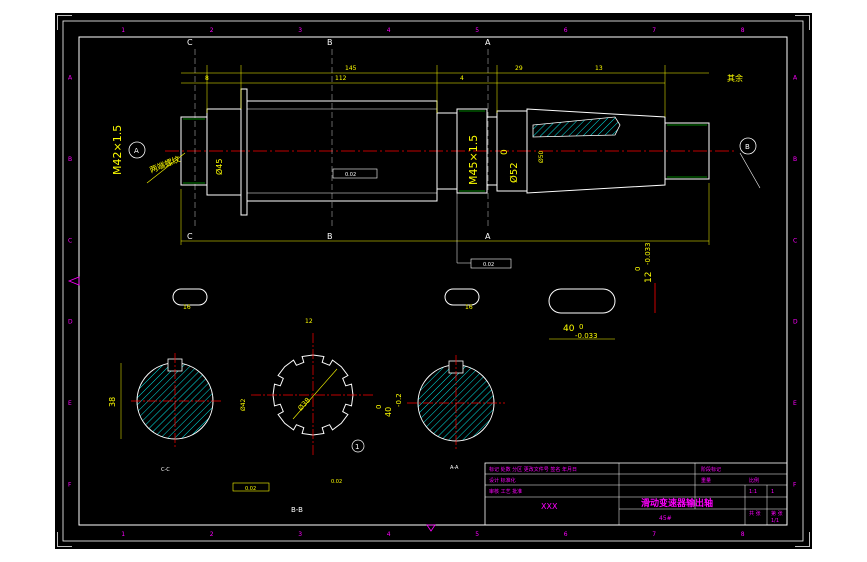 The width and height of the screenshot is (867, 562). What do you see at coordinates (477, 534) in the screenshot?
I see `grid-col-bottom-5: 5` at bounding box center [477, 534].